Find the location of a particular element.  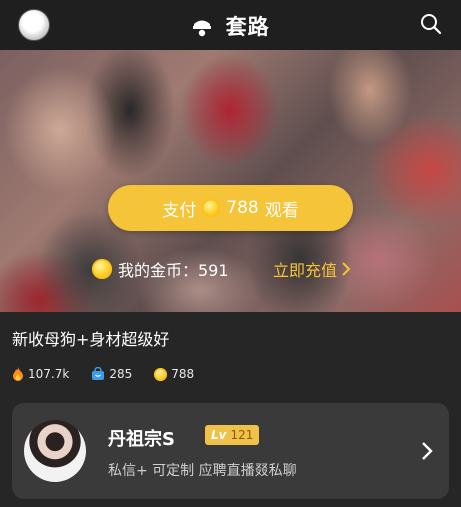

post-title: 新收母狗+身材超级好 is located at coordinates (91, 339).